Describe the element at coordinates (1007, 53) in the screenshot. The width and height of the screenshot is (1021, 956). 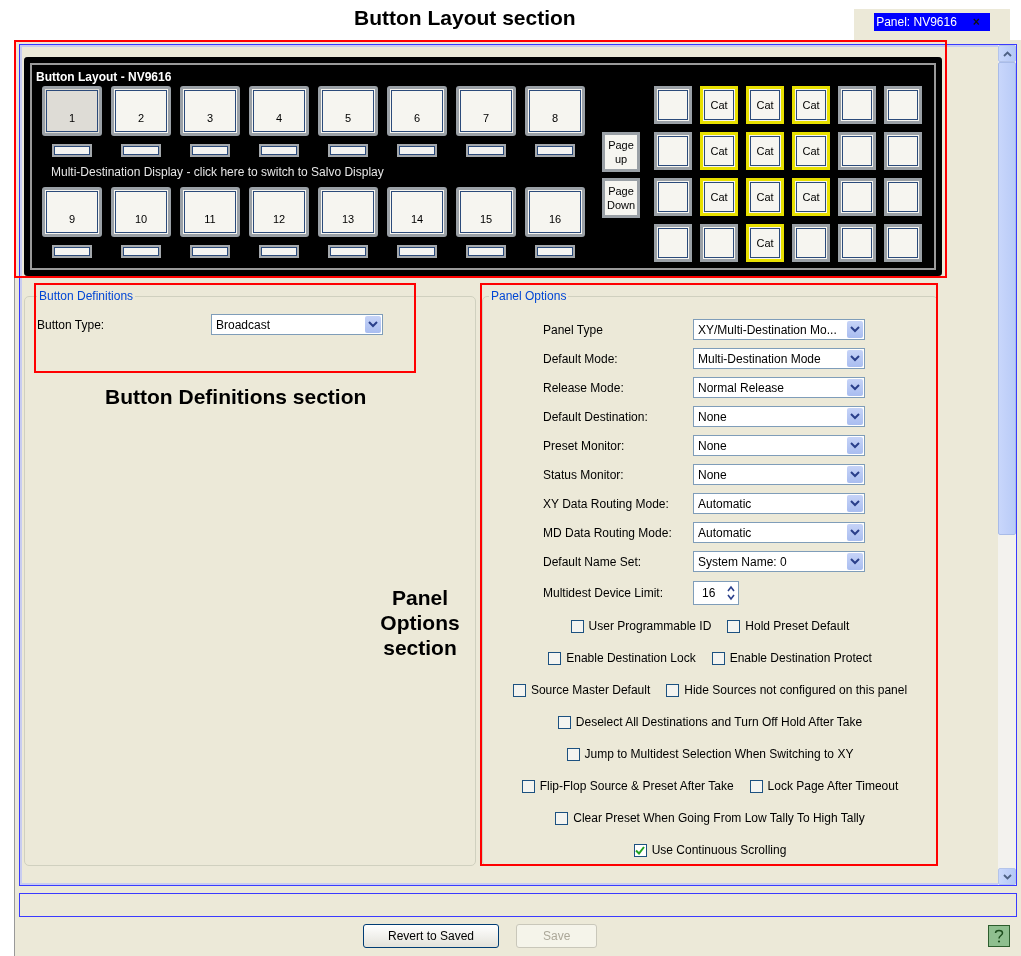
I see `scroll-up-icon` at that location.